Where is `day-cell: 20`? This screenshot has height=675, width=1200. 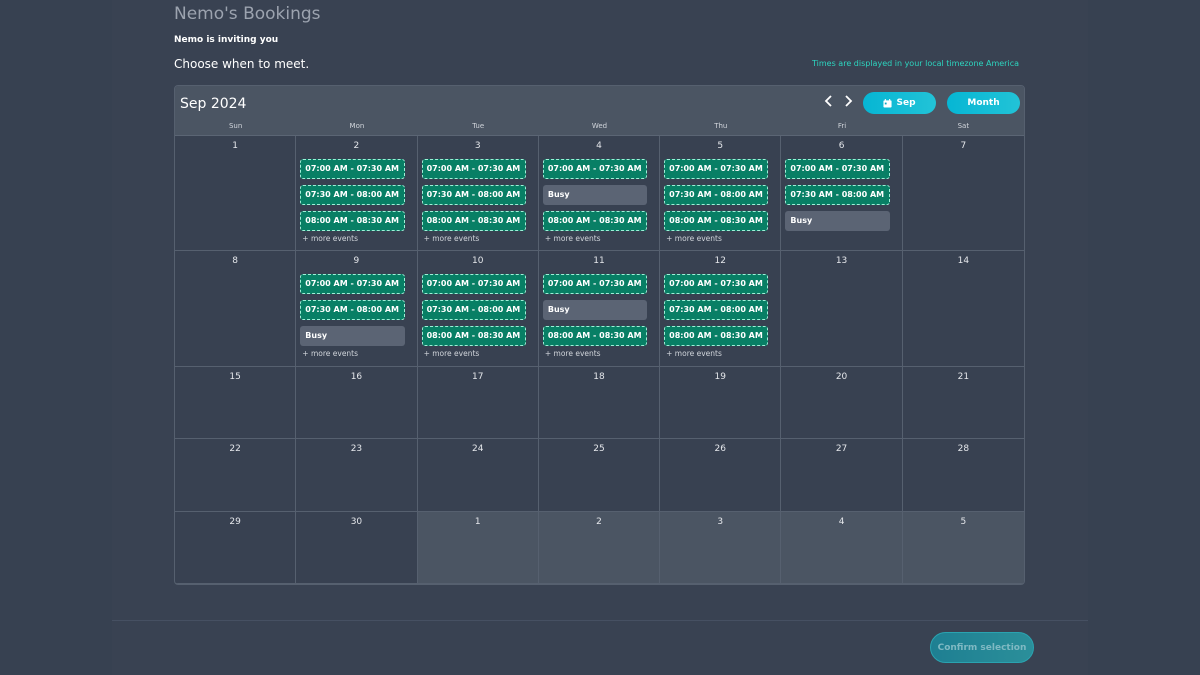 day-cell: 20 is located at coordinates (842, 403).